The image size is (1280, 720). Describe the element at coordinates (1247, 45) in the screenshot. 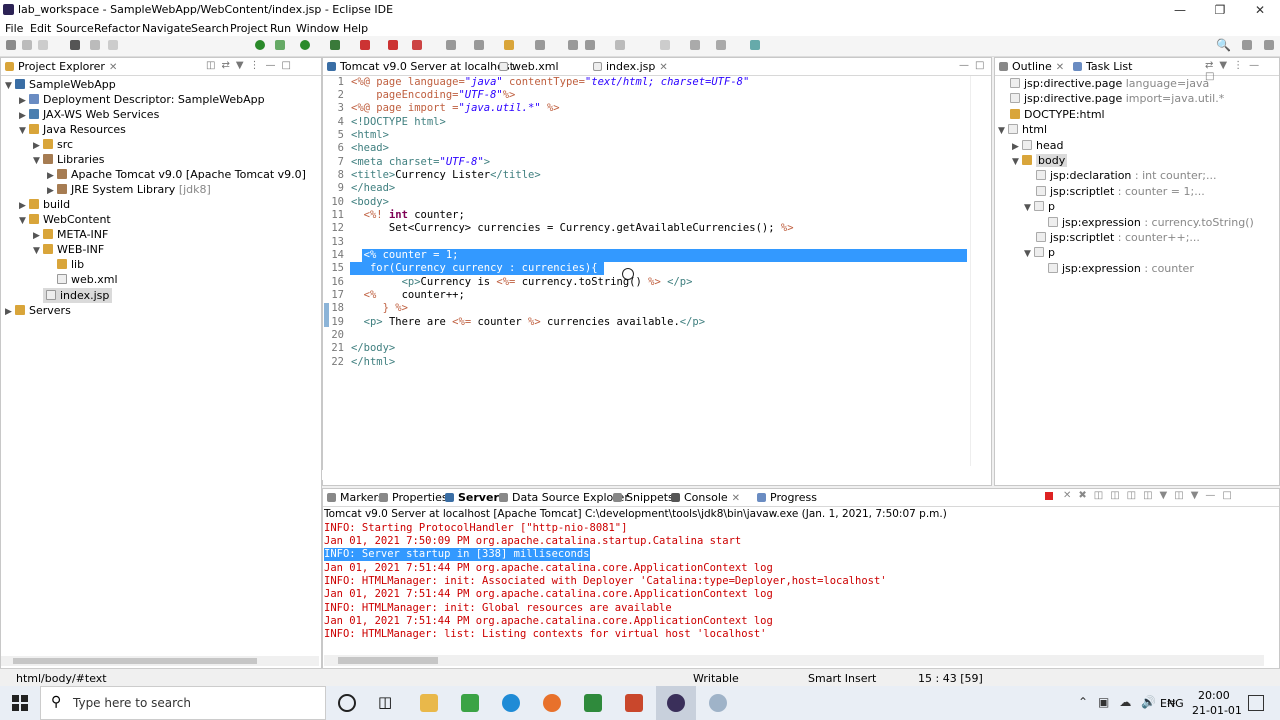

I see `perspective-icon` at that location.